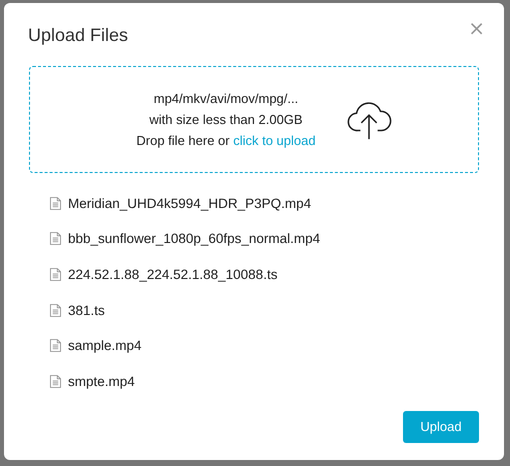  What do you see at coordinates (476, 28) in the screenshot?
I see `close-button: ×` at bounding box center [476, 28].